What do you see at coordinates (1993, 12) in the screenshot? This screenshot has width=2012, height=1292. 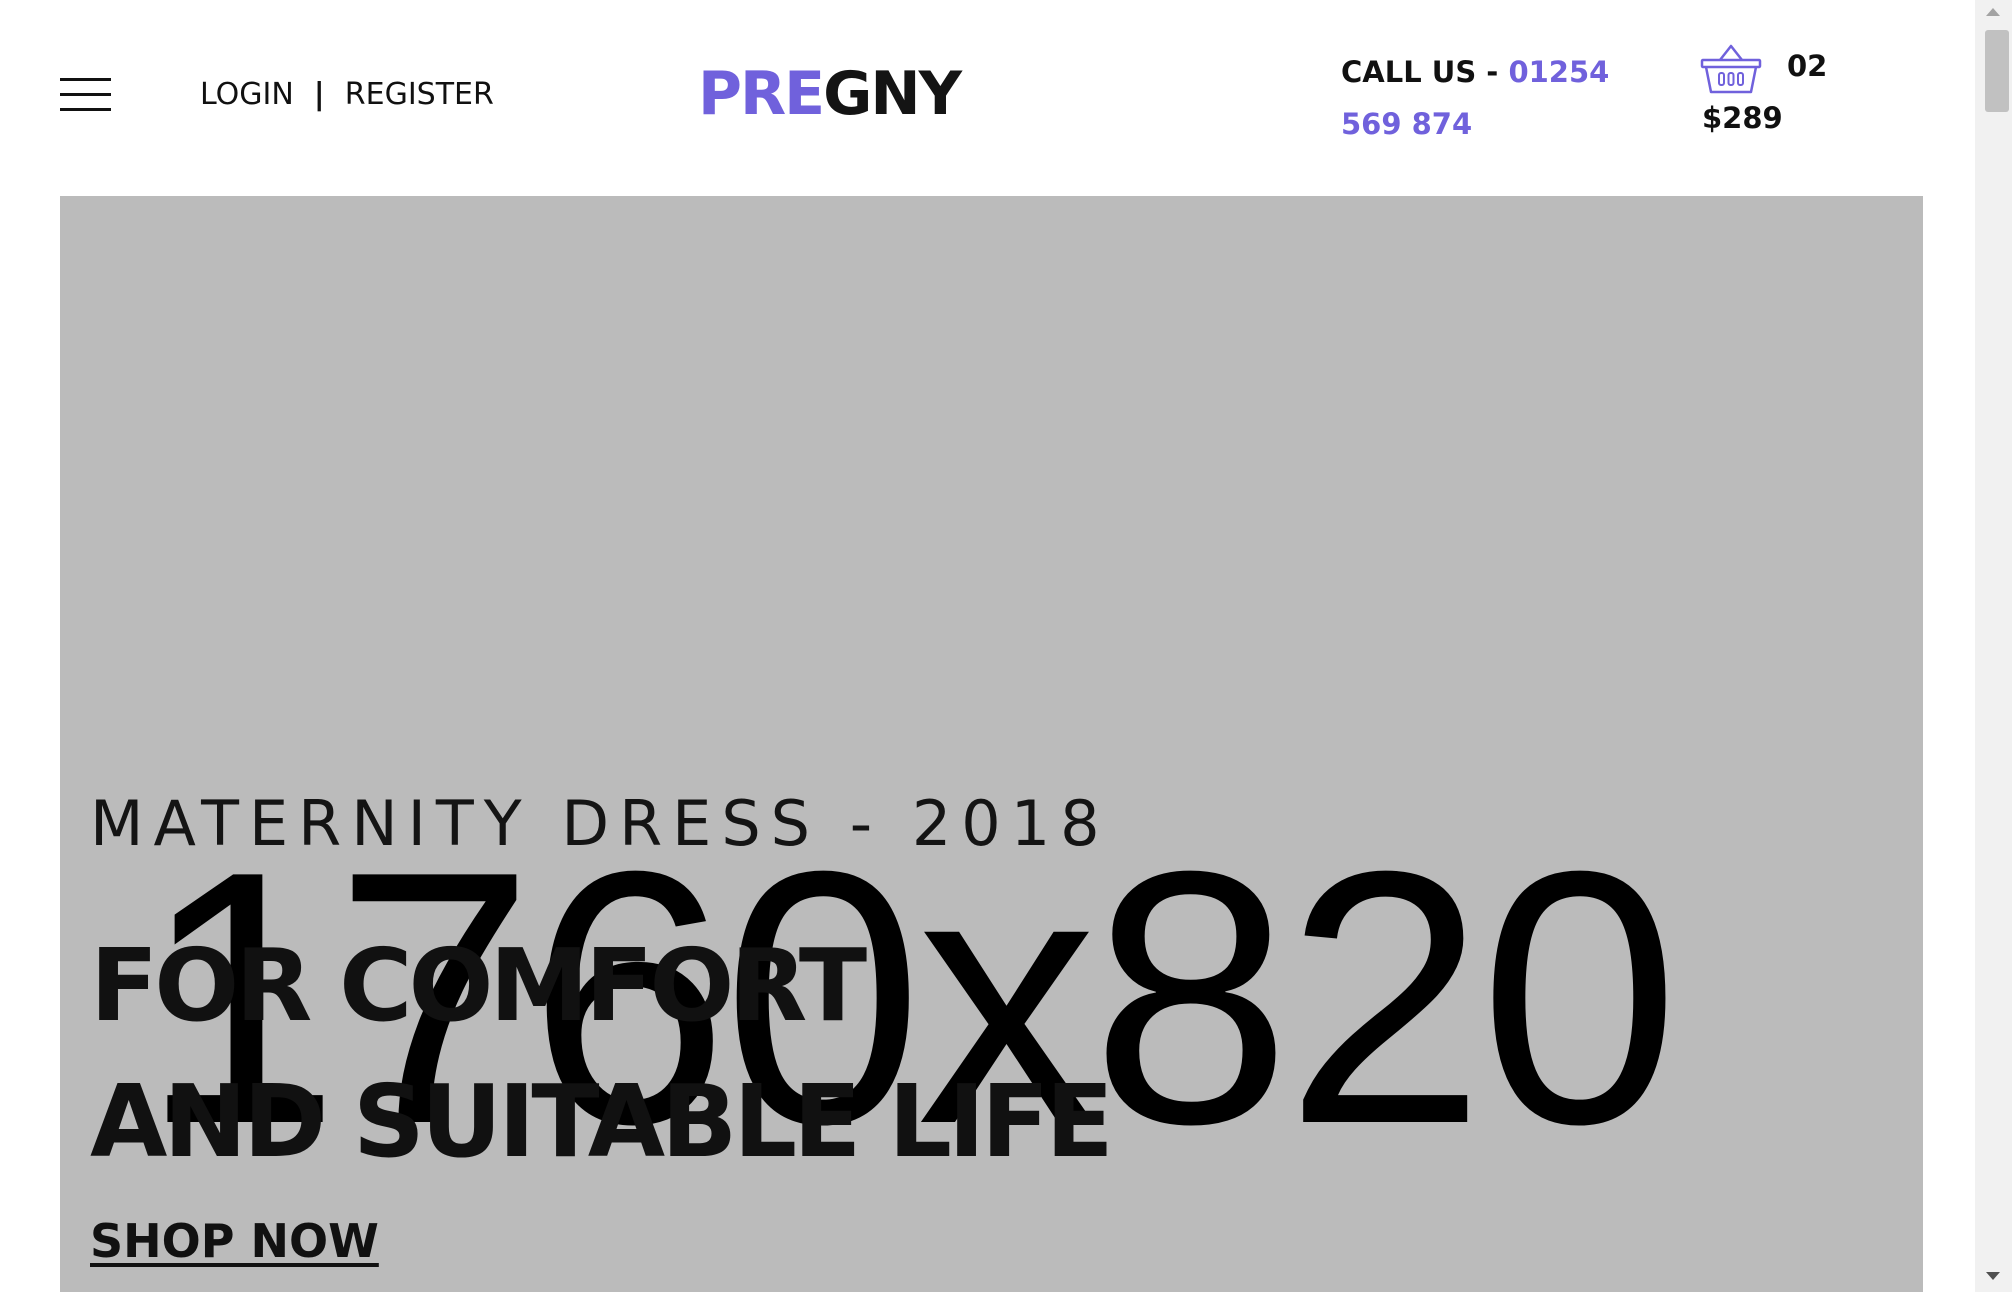 I see `scroll-up-arrow-icon` at bounding box center [1993, 12].